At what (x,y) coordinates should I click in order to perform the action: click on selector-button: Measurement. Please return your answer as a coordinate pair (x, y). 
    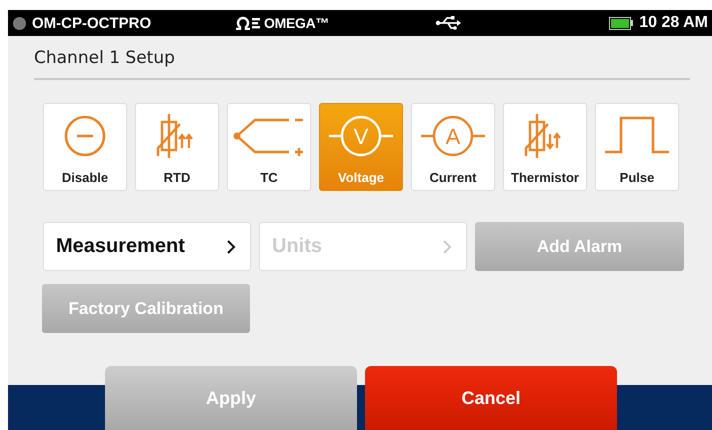
    Looking at the image, I should click on (147, 246).